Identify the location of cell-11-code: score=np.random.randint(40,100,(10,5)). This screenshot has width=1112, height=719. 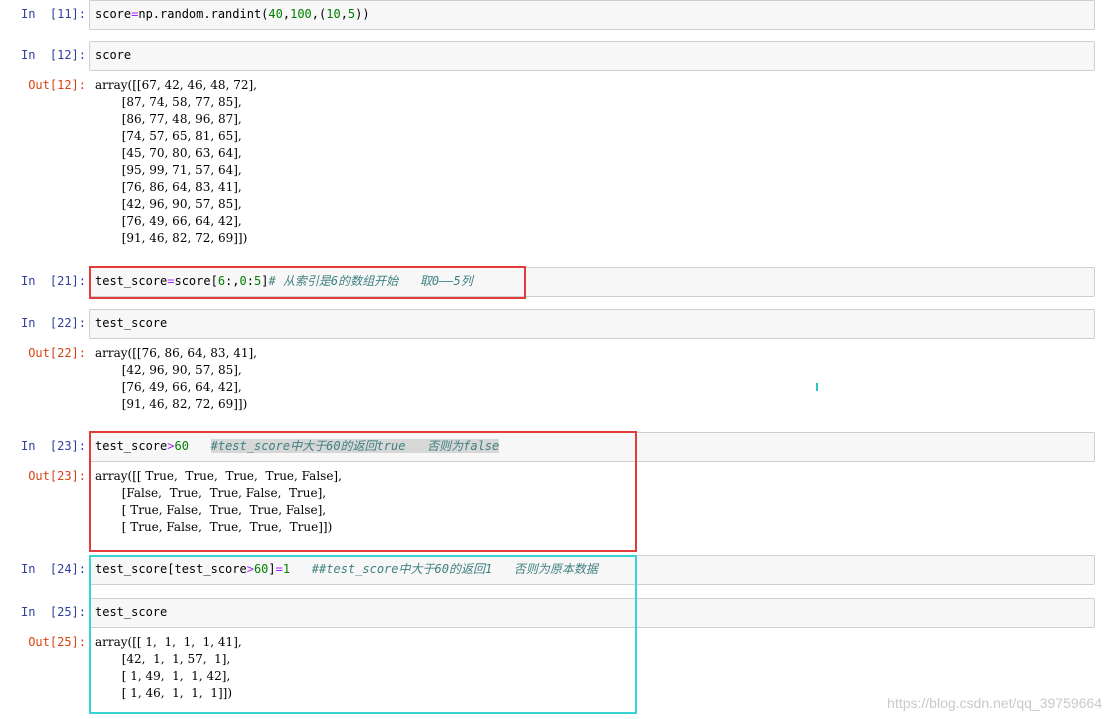
(232, 14).